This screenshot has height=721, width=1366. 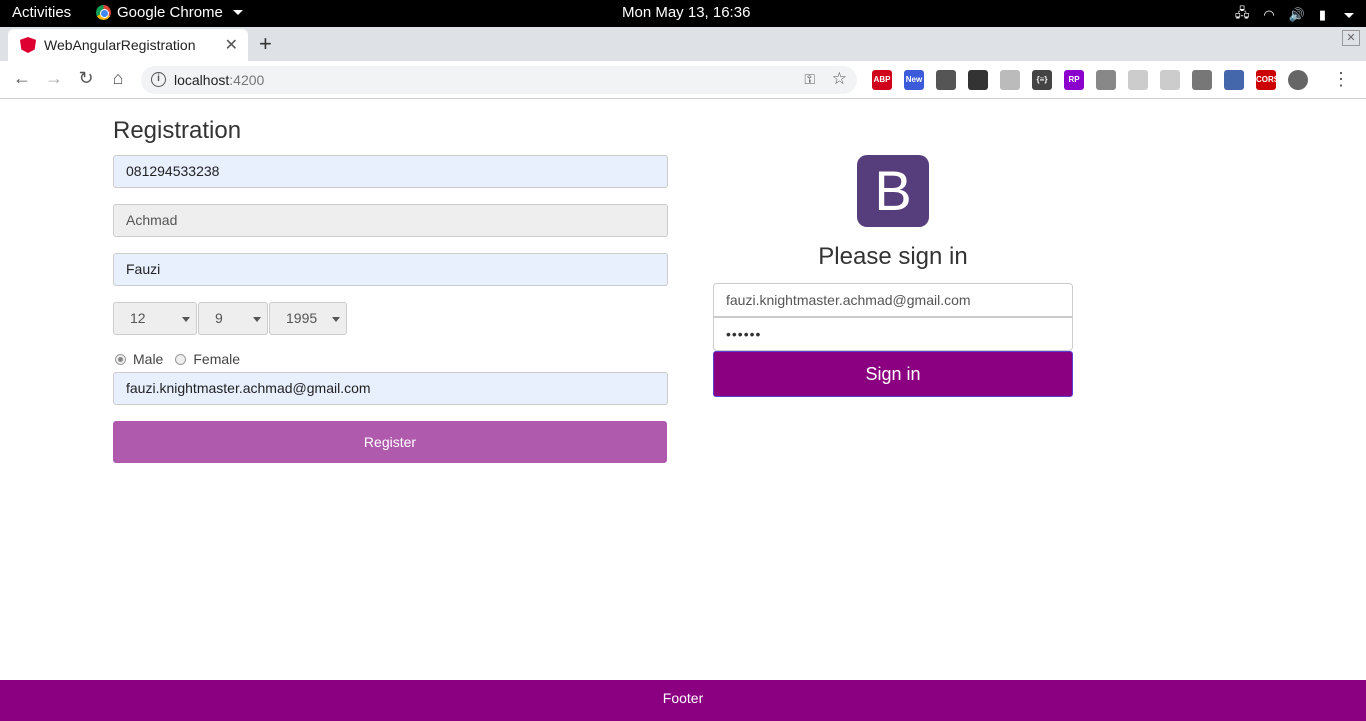 I want to click on last-name-input: Fauzi, so click(x=390, y=269).